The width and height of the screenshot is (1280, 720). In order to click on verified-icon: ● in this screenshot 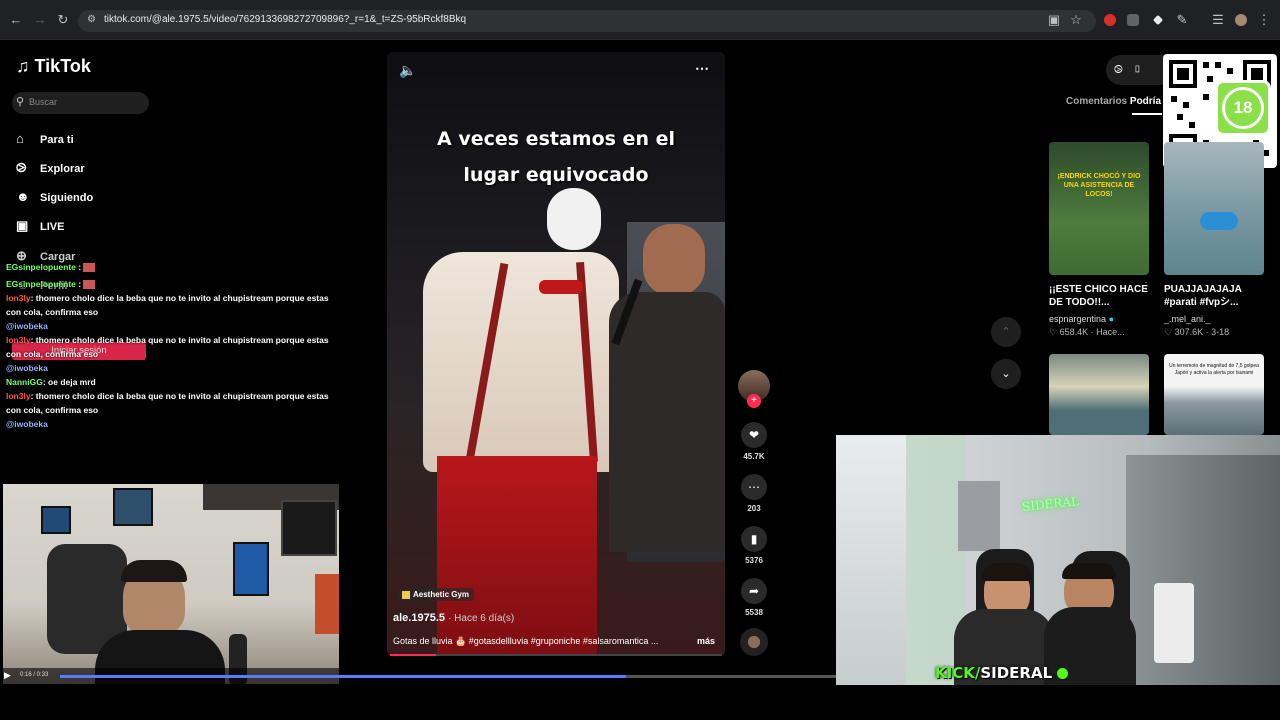, I will do `click(1111, 319)`.